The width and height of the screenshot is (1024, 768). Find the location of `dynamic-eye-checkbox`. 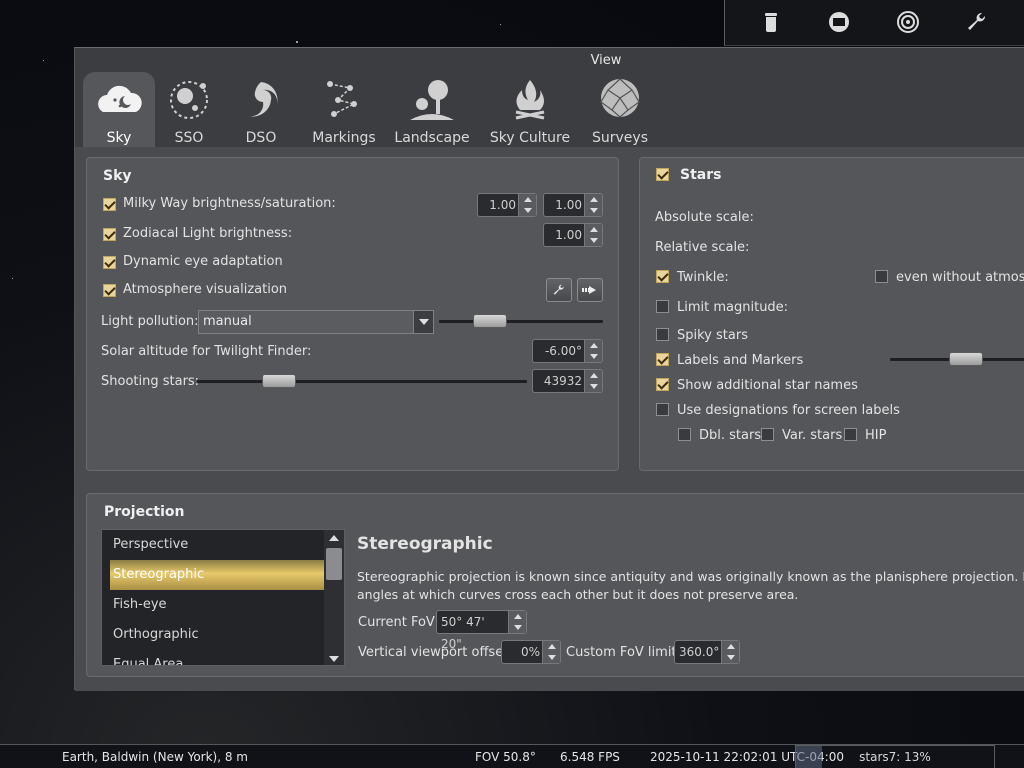

dynamic-eye-checkbox is located at coordinates (109, 262).